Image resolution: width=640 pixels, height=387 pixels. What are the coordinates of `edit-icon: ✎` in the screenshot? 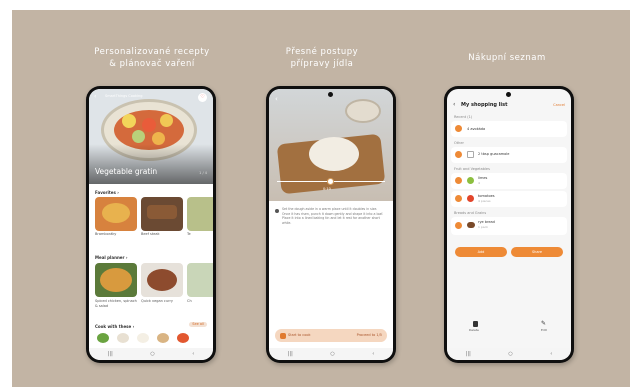 It's located at (543, 323).